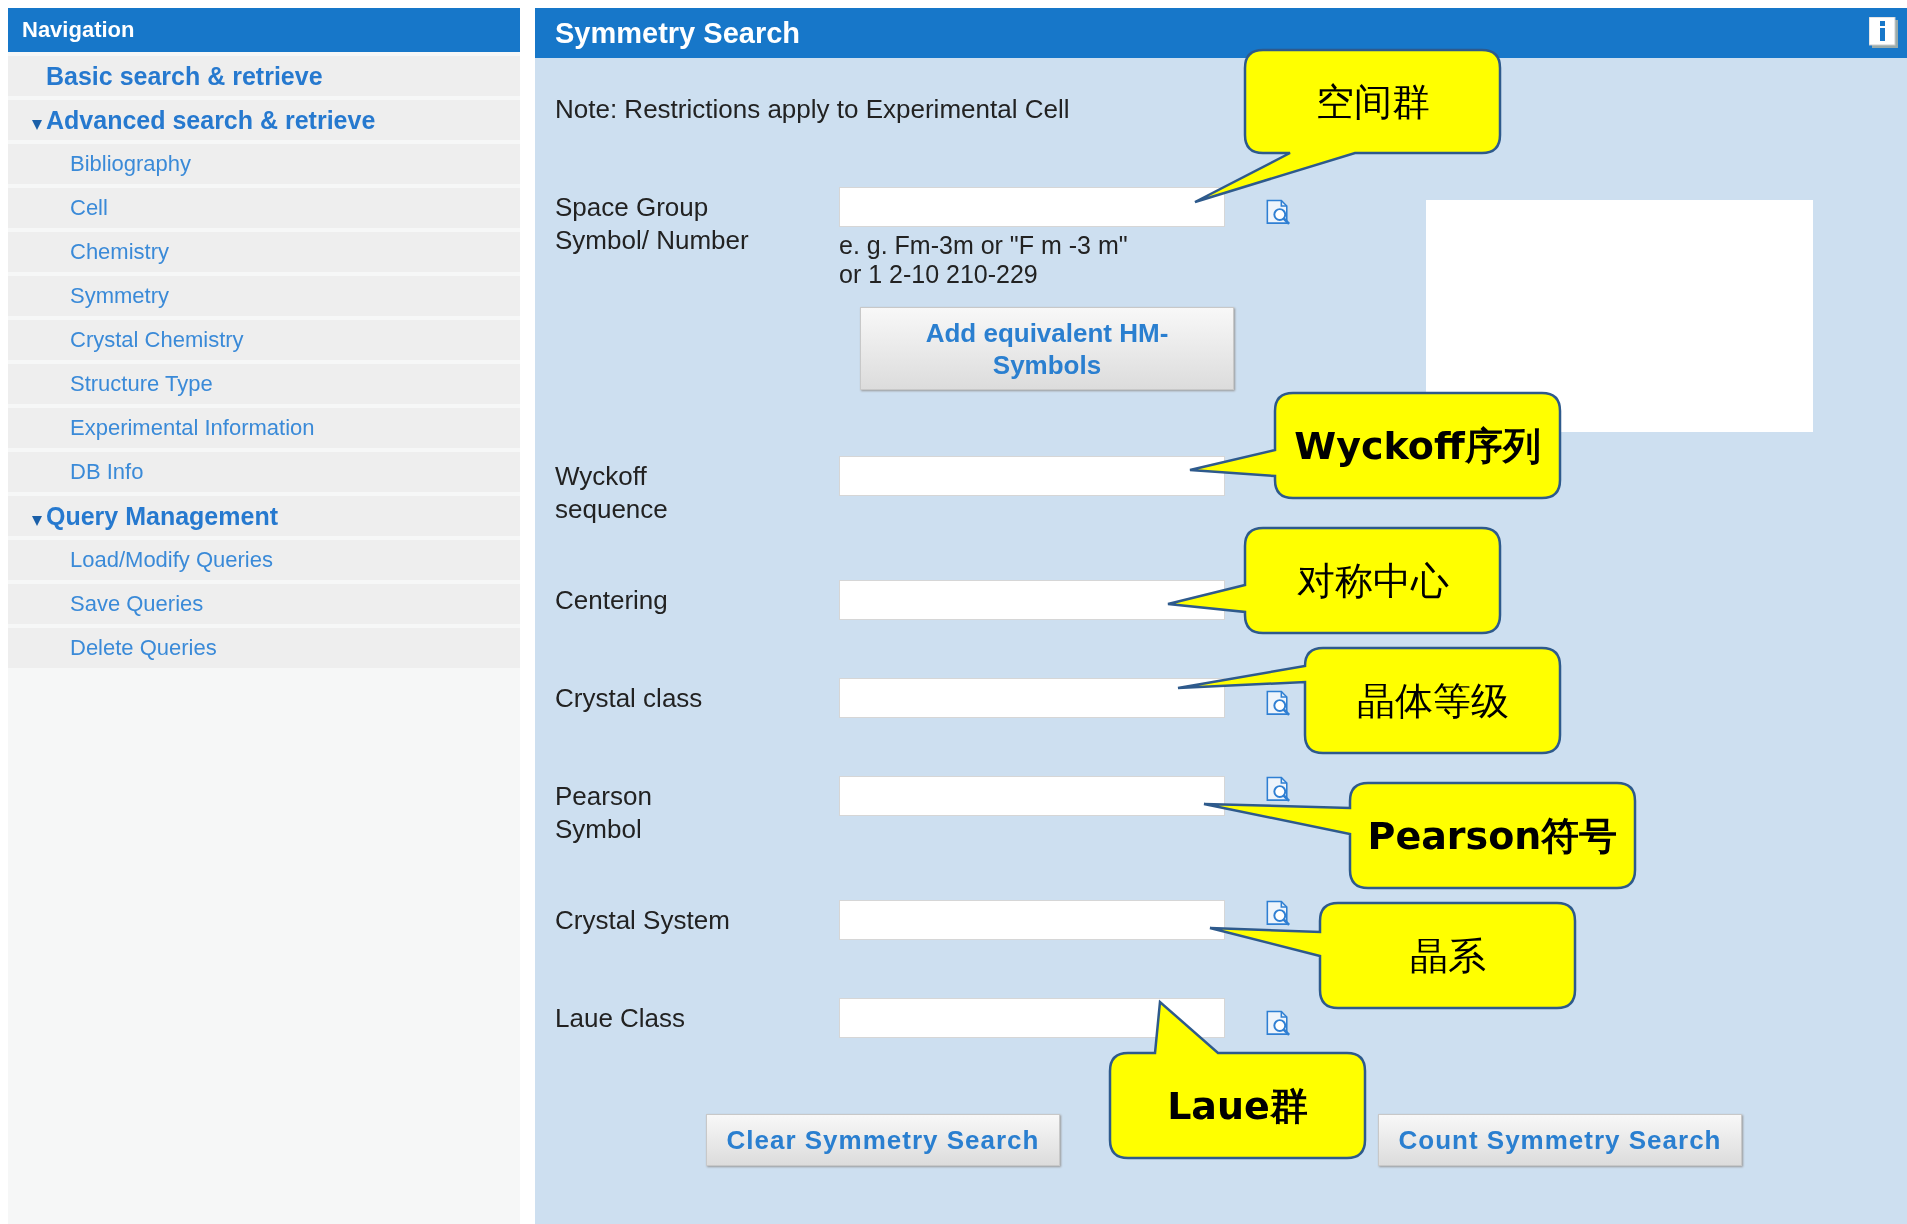 Image resolution: width=1907 pixels, height=1224 pixels. Describe the element at coordinates (192, 428) in the screenshot. I see `nav-link: Experimental Information` at that location.